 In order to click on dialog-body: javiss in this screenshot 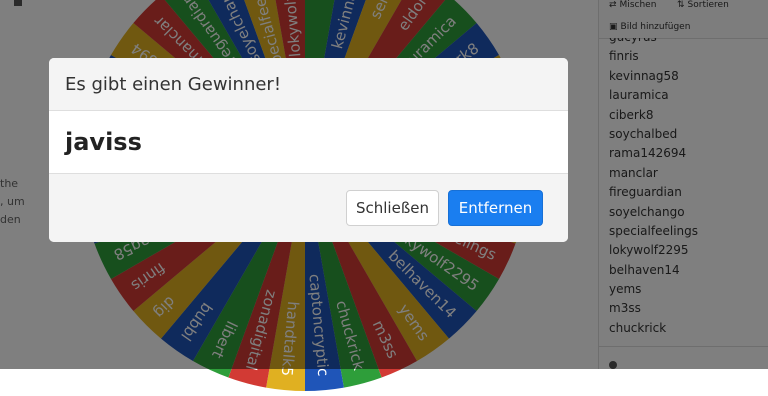, I will do `click(308, 142)`.